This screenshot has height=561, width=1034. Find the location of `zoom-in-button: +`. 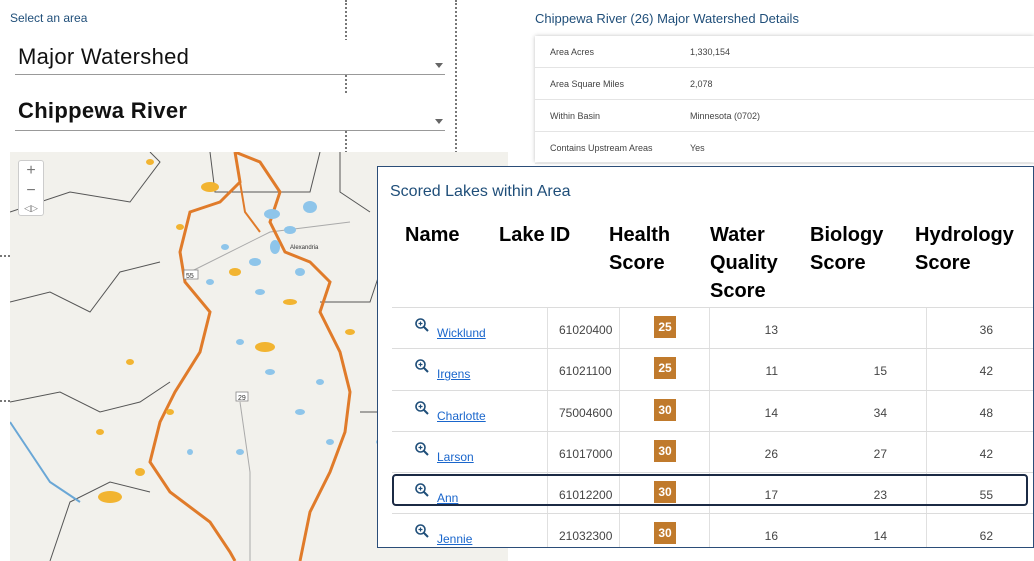

zoom-in-button: + is located at coordinates (31, 171).